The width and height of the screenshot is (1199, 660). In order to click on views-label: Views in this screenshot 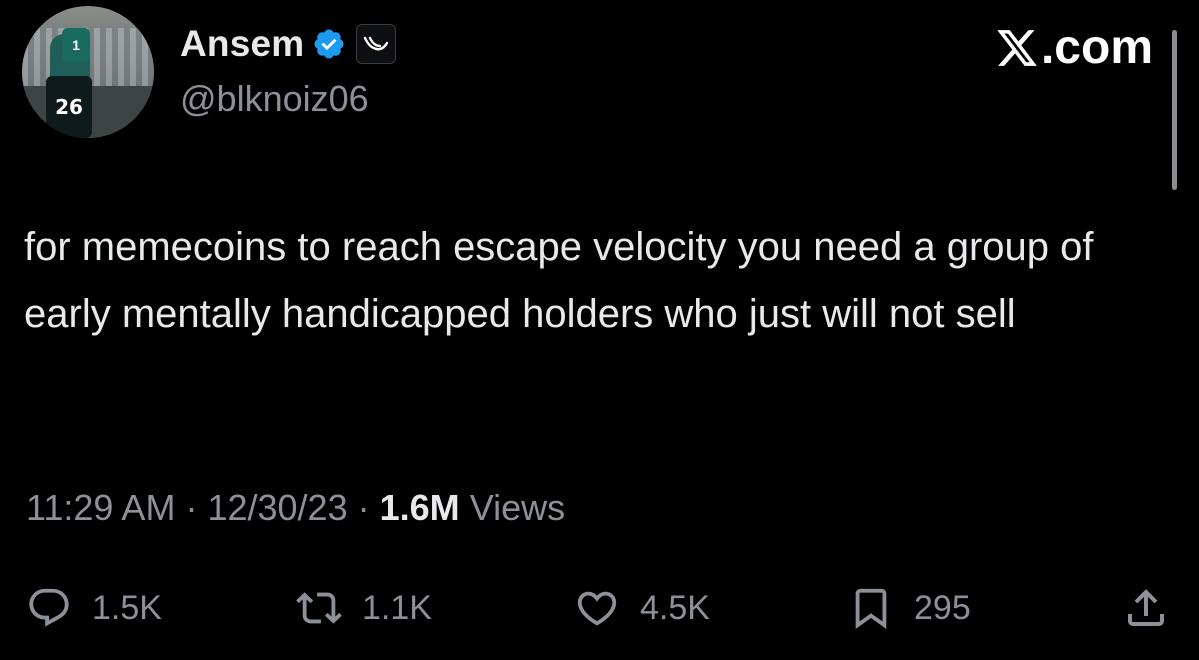, I will do `click(517, 507)`.